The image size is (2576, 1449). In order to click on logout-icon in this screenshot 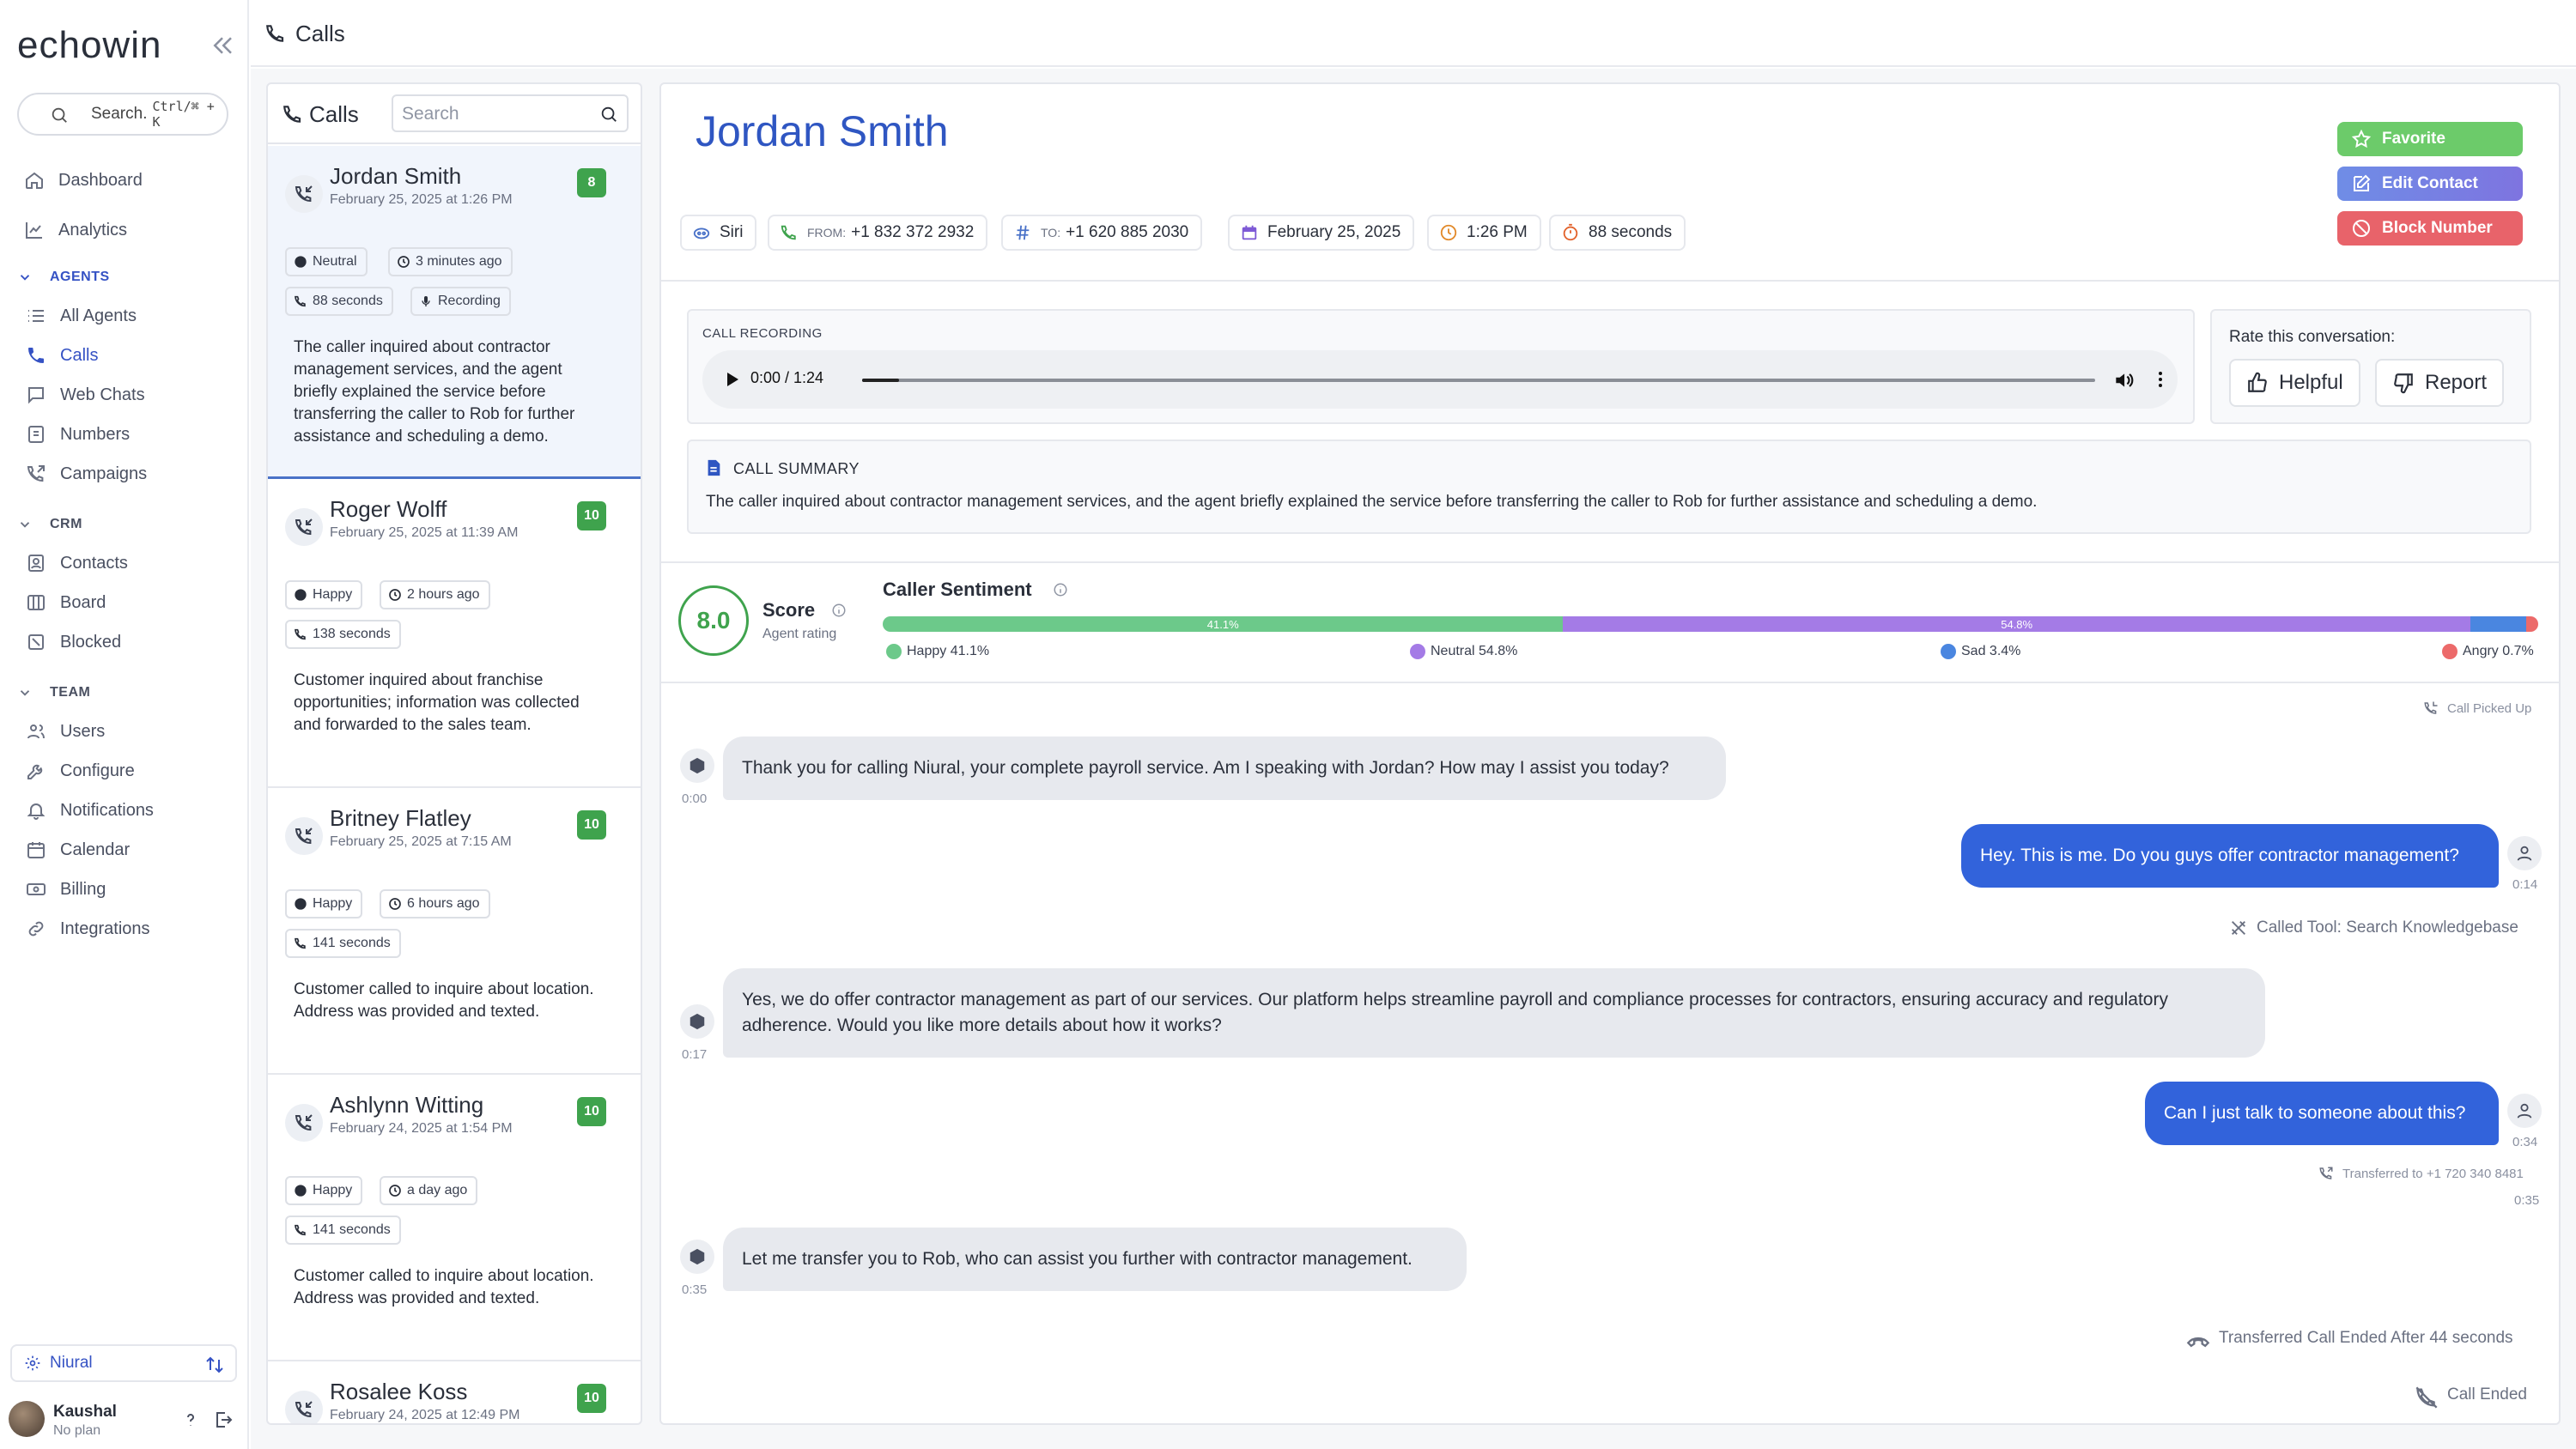, I will do `click(223, 1420)`.